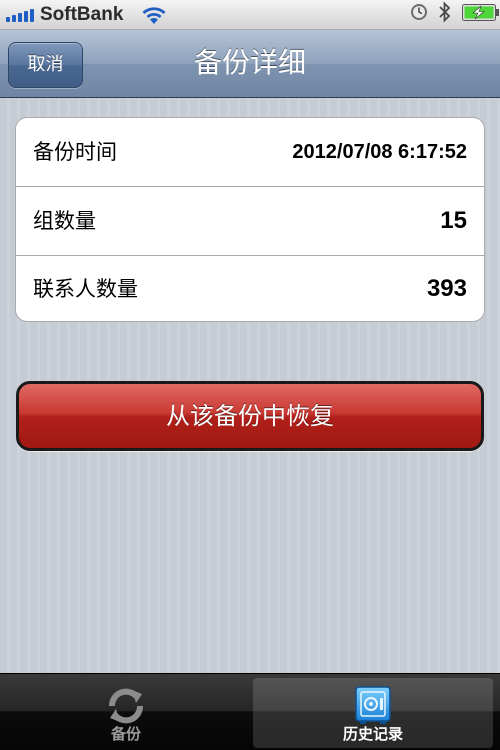 Image resolution: width=500 pixels, height=750 pixels. What do you see at coordinates (125, 734) in the screenshot?
I see `tab-label: 备份` at bounding box center [125, 734].